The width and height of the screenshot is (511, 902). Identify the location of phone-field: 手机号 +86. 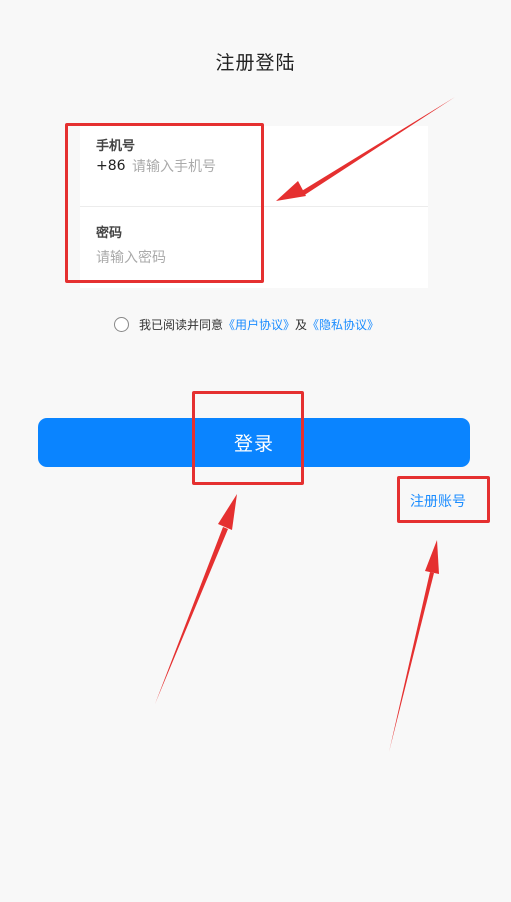
(254, 166).